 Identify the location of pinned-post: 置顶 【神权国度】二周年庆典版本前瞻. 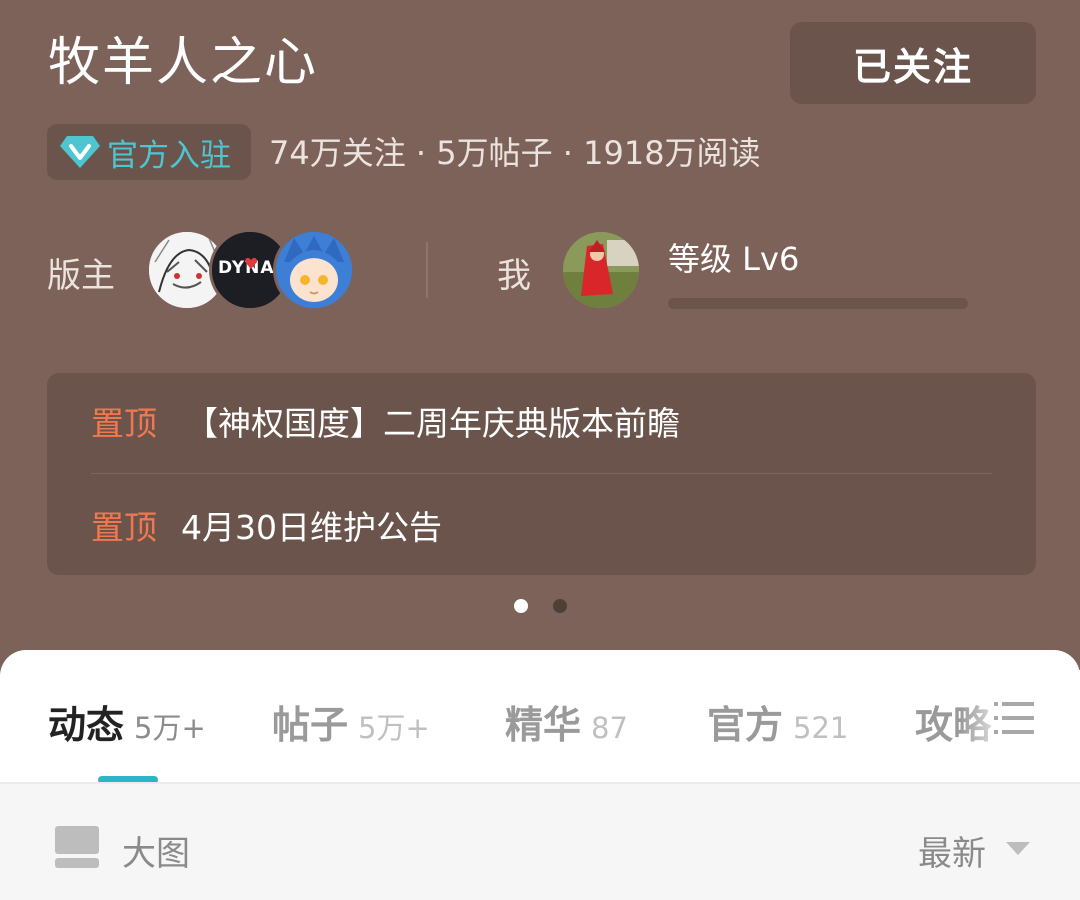
(385, 421).